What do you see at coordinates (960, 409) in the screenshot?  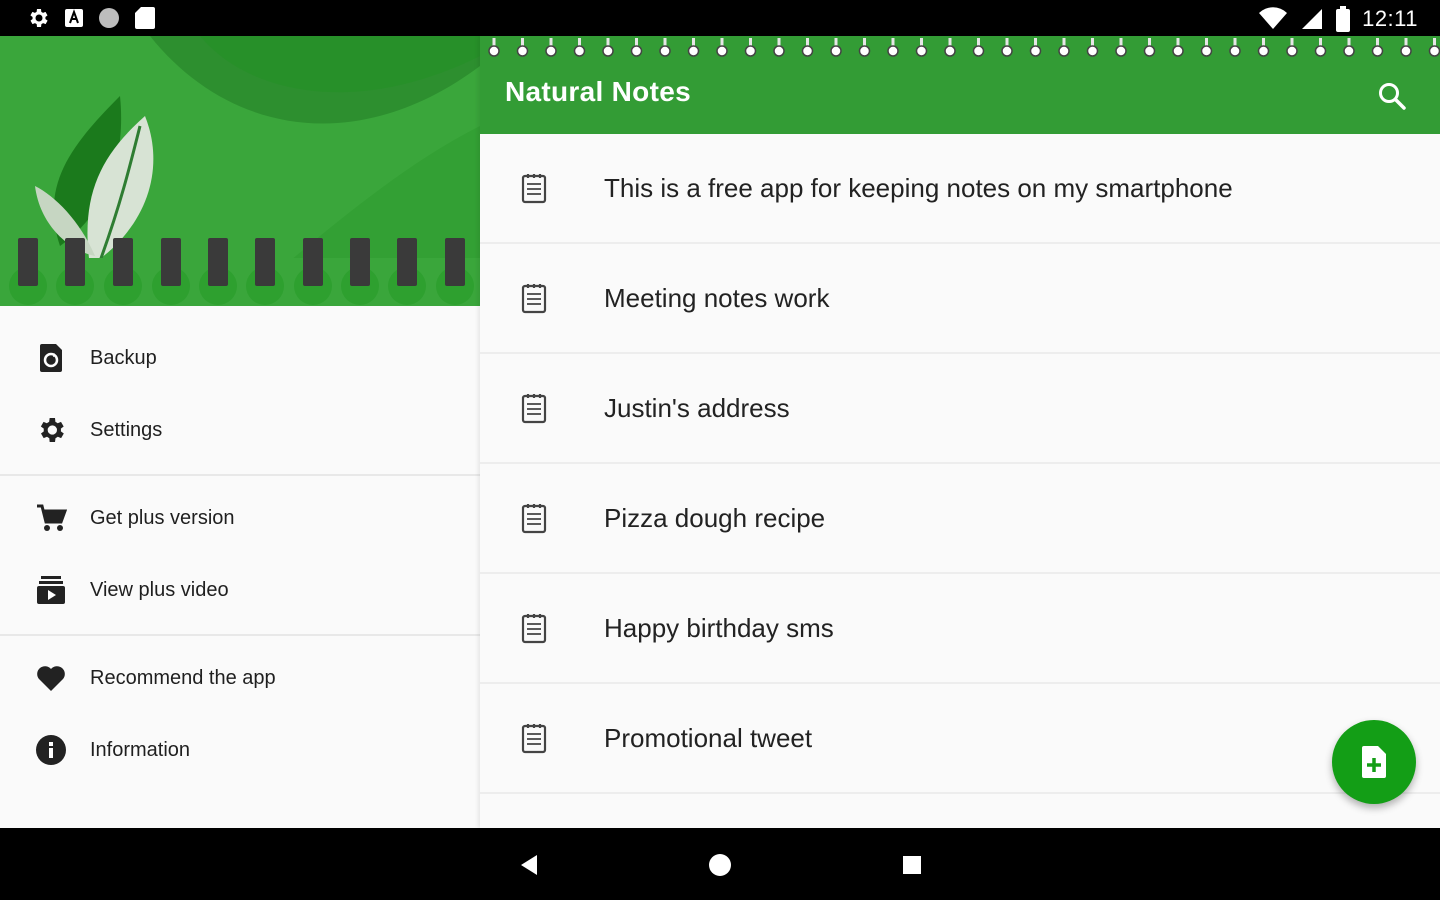 I see `note-row: Justin's address` at bounding box center [960, 409].